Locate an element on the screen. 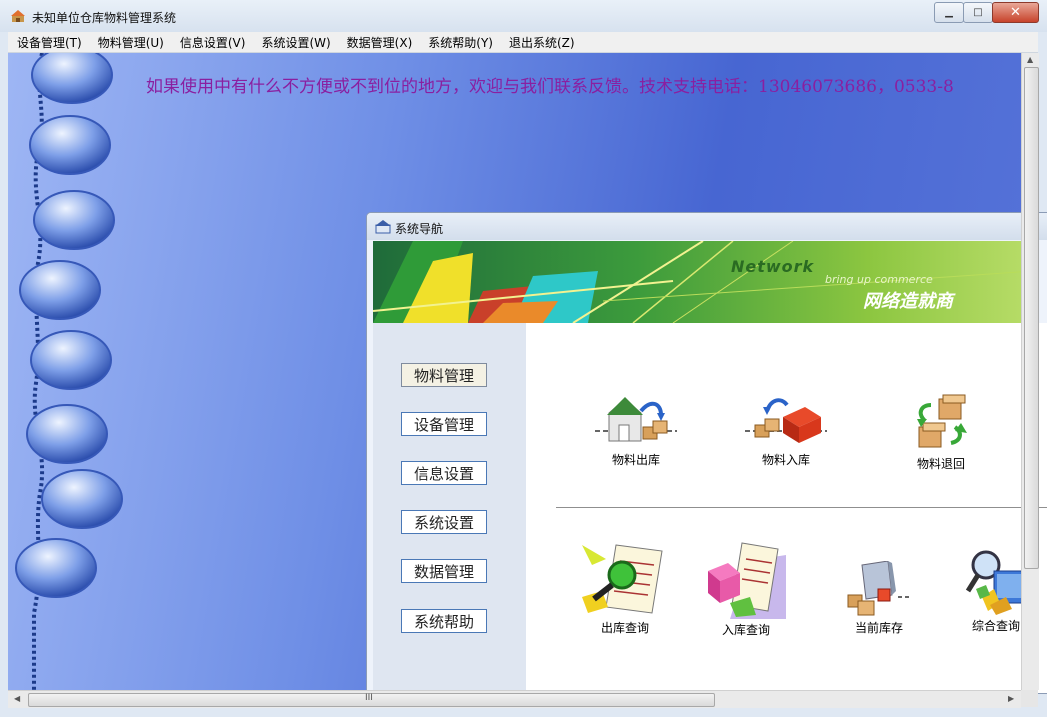  inbound-query-icon is located at coordinates (747, 580).